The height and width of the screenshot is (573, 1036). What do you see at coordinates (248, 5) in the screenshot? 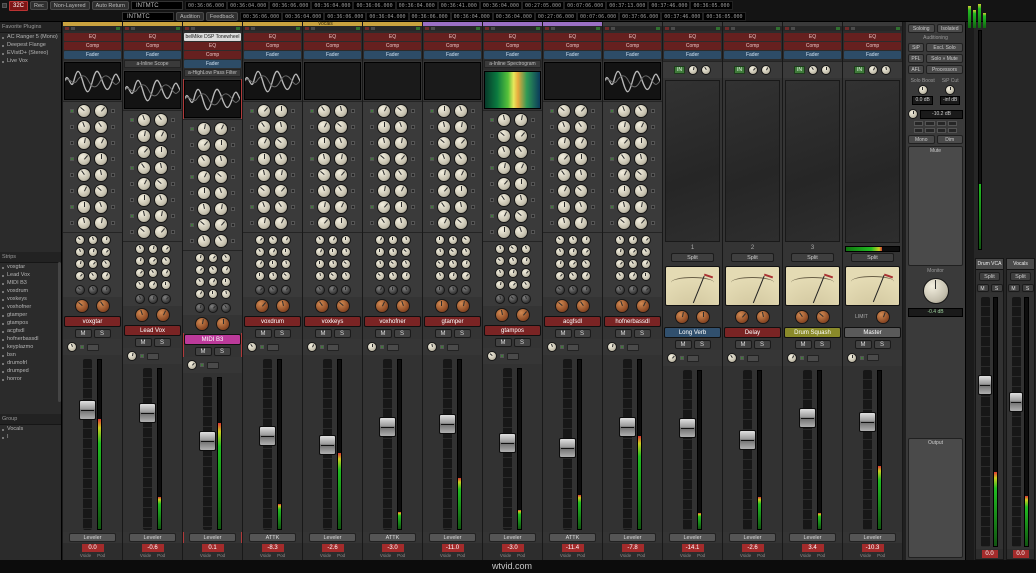
I see `timecode-display: 00:36:04.000` at bounding box center [248, 5].